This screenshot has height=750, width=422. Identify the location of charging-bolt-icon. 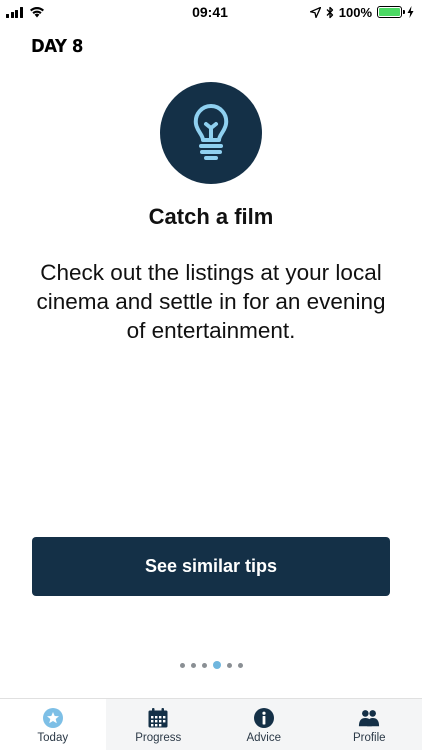
(410, 12).